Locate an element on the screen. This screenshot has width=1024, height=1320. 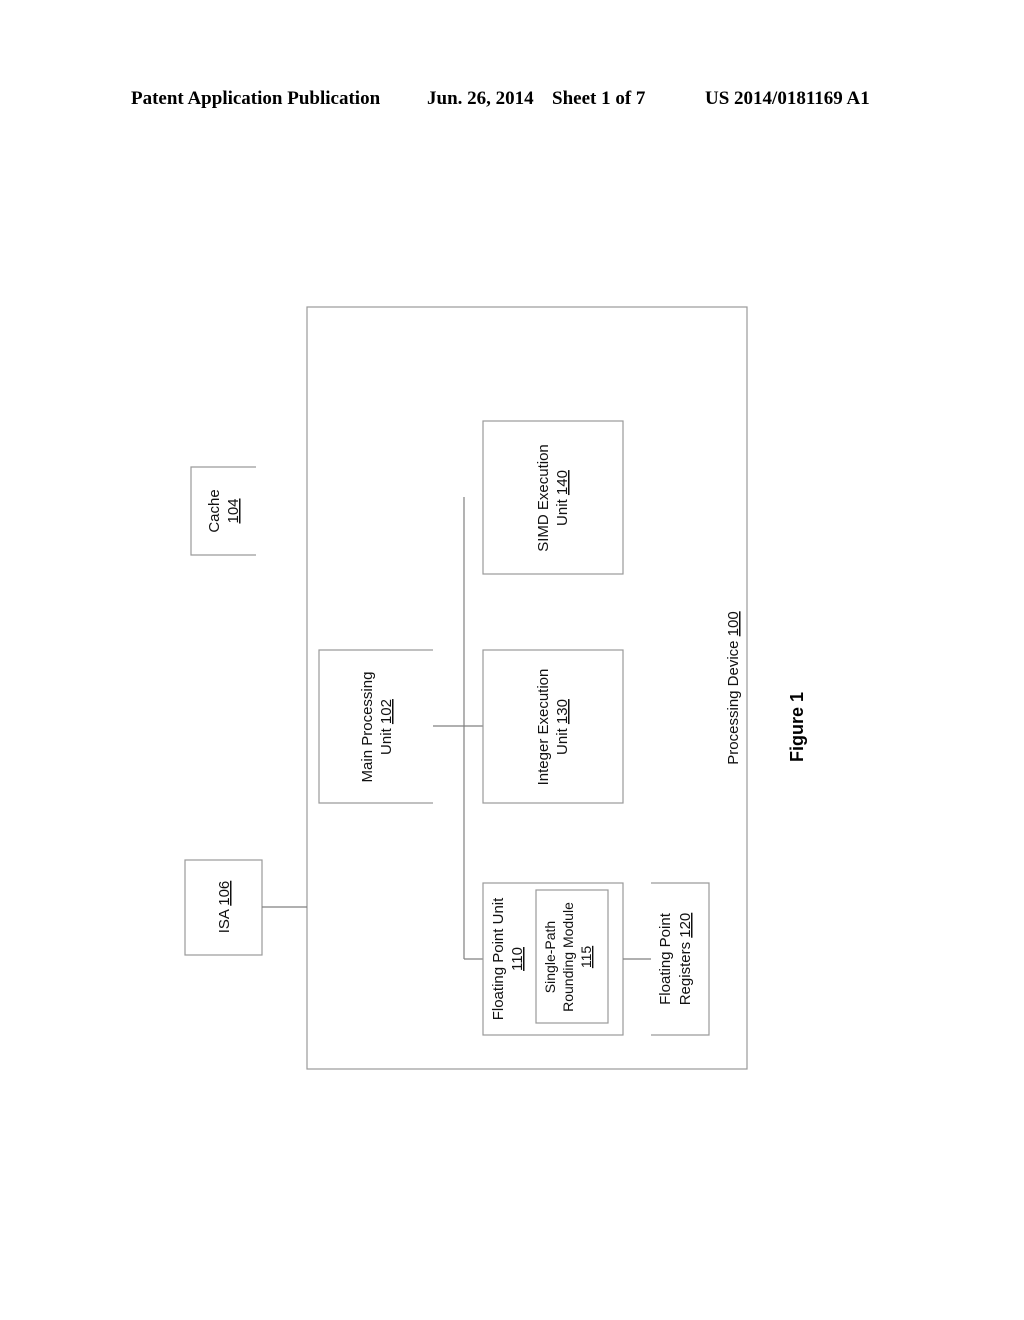
floating-point-registers-label-1: Floating Point is located at coordinates (665, 958).